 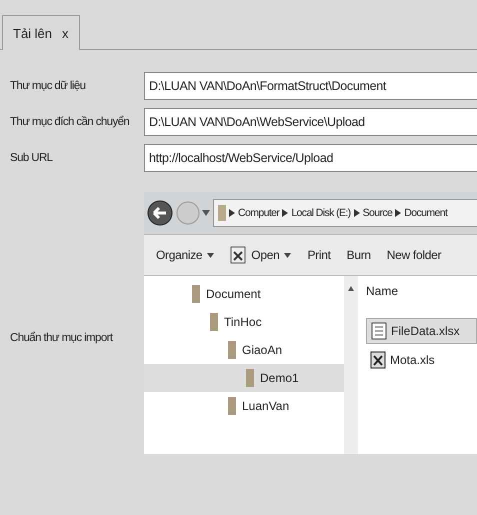 I want to click on field-label: Thư mục dữ liệu, so click(x=48, y=86).